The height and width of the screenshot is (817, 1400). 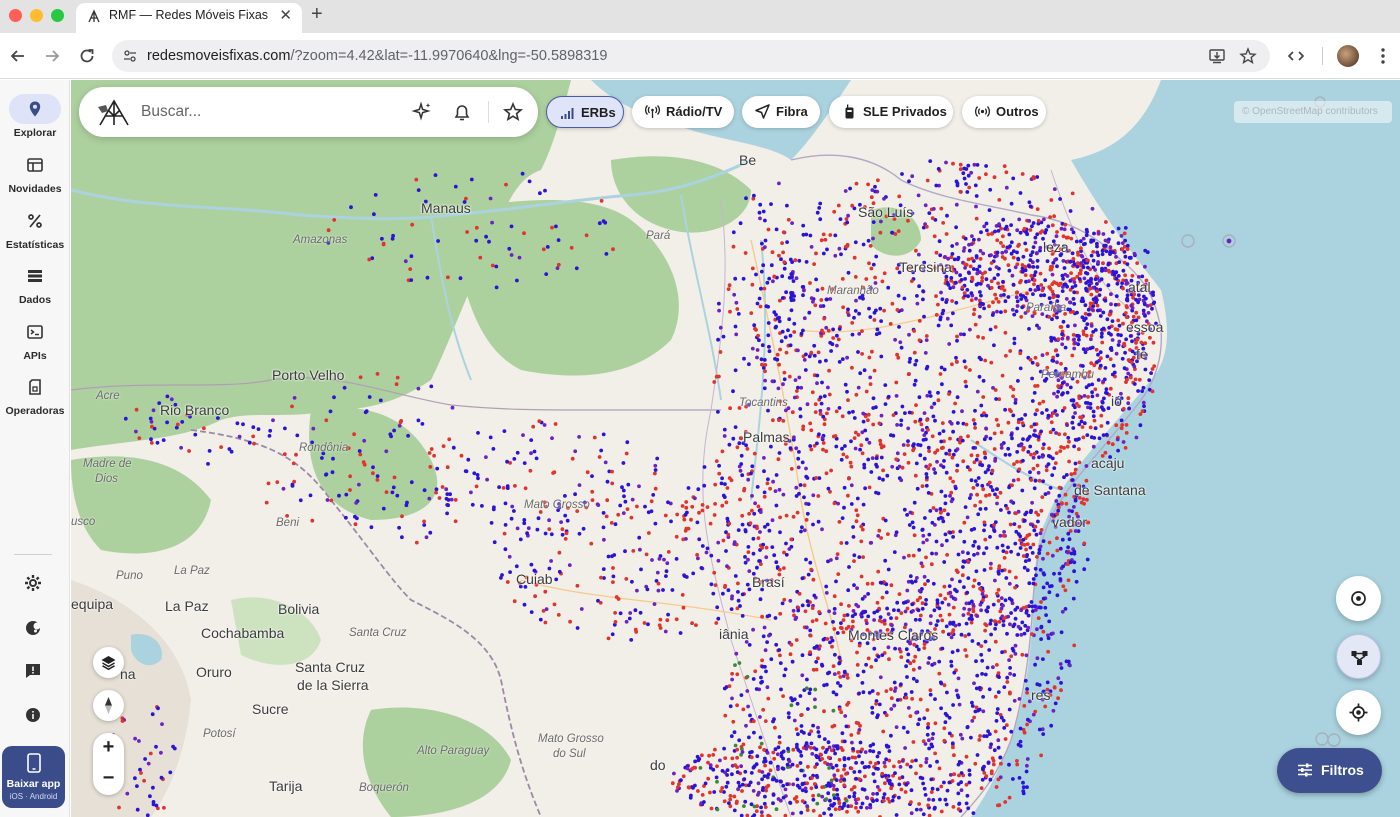 I want to click on forward-icon, so click(x=52, y=56).